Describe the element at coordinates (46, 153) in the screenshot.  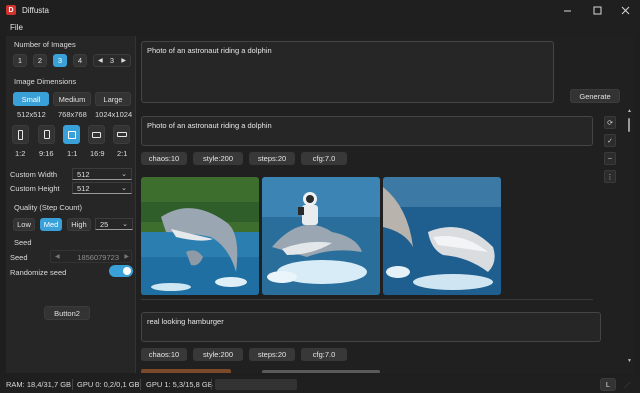
I see `aspect-9-16-label: 9:16` at that location.